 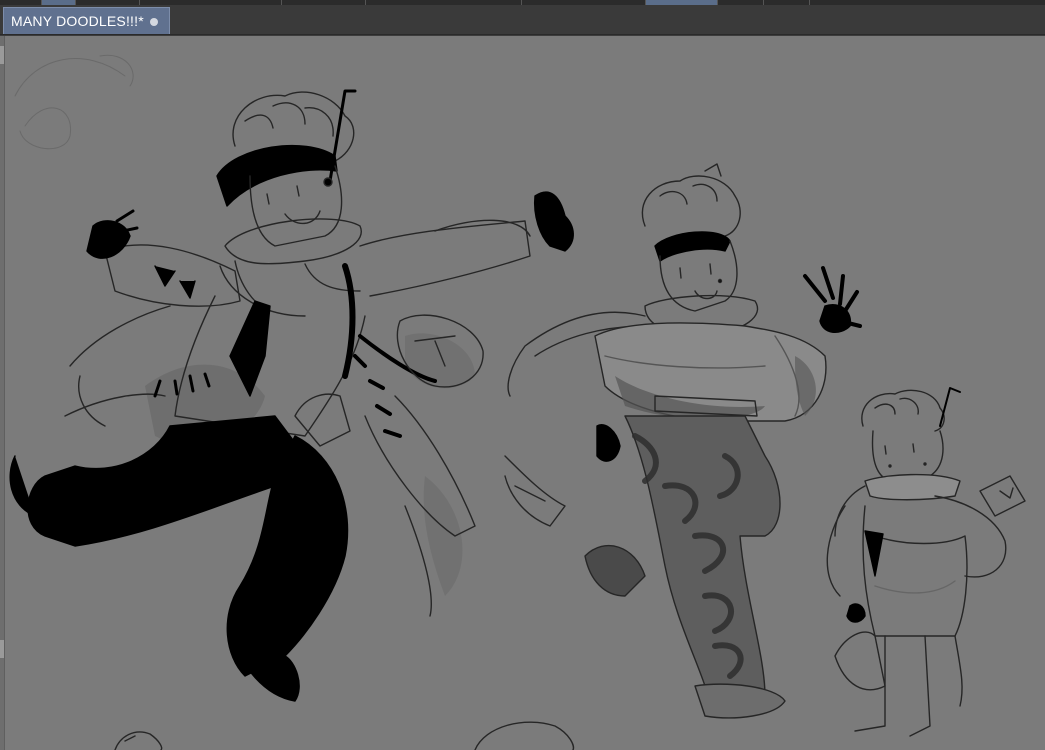 I want to click on faint-sketch, so click(x=74, y=102).